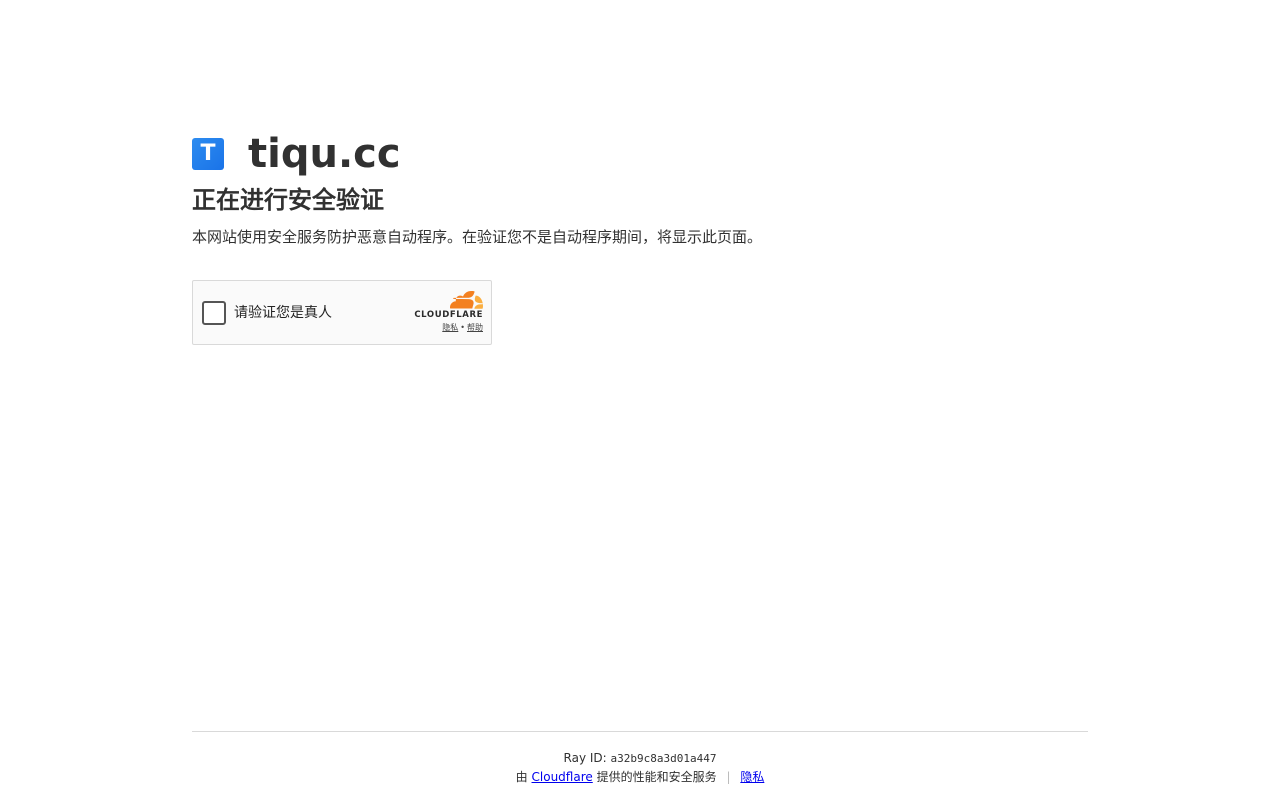  I want to click on cloud-main-shape, so click(462, 300).